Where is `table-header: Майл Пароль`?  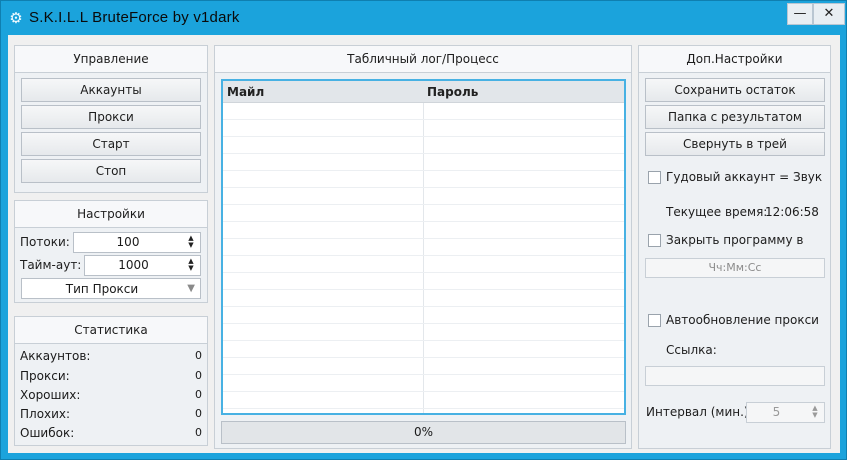 table-header: Майл Пароль is located at coordinates (423, 92).